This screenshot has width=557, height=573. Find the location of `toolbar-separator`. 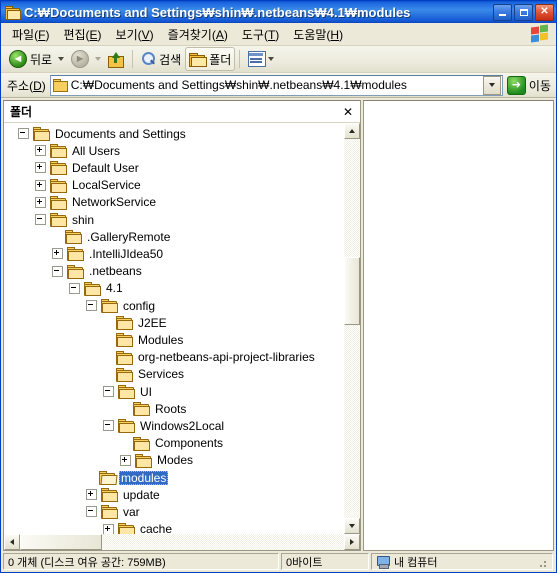

toolbar-separator is located at coordinates (133, 59).